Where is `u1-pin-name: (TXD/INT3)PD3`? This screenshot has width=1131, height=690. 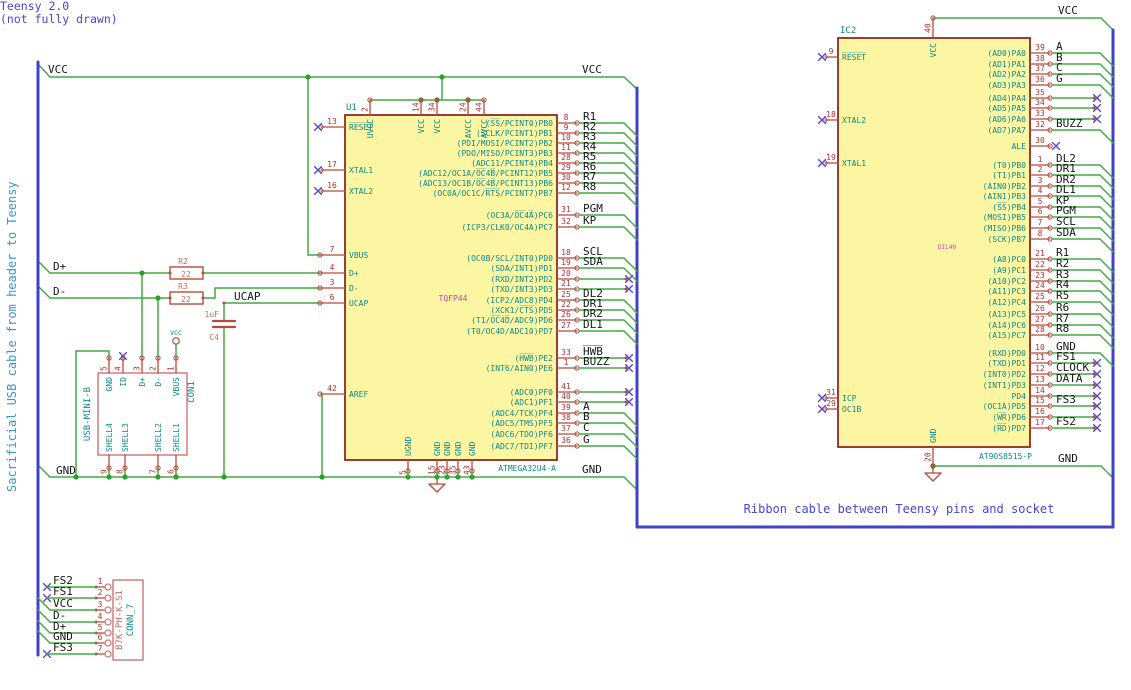
u1-pin-name: (TXD/INT3)PD3 is located at coordinates (521, 289).